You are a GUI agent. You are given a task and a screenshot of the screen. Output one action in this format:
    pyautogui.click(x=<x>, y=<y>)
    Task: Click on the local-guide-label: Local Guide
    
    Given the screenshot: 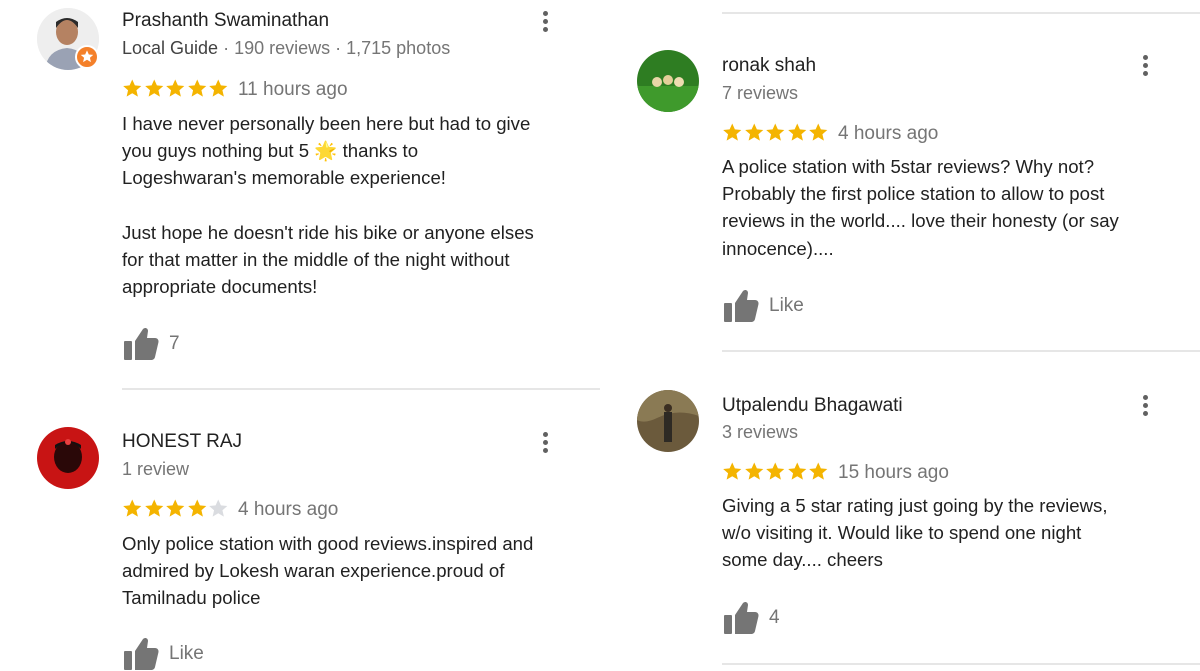 What is the action you would take?
    pyautogui.click(x=170, y=48)
    